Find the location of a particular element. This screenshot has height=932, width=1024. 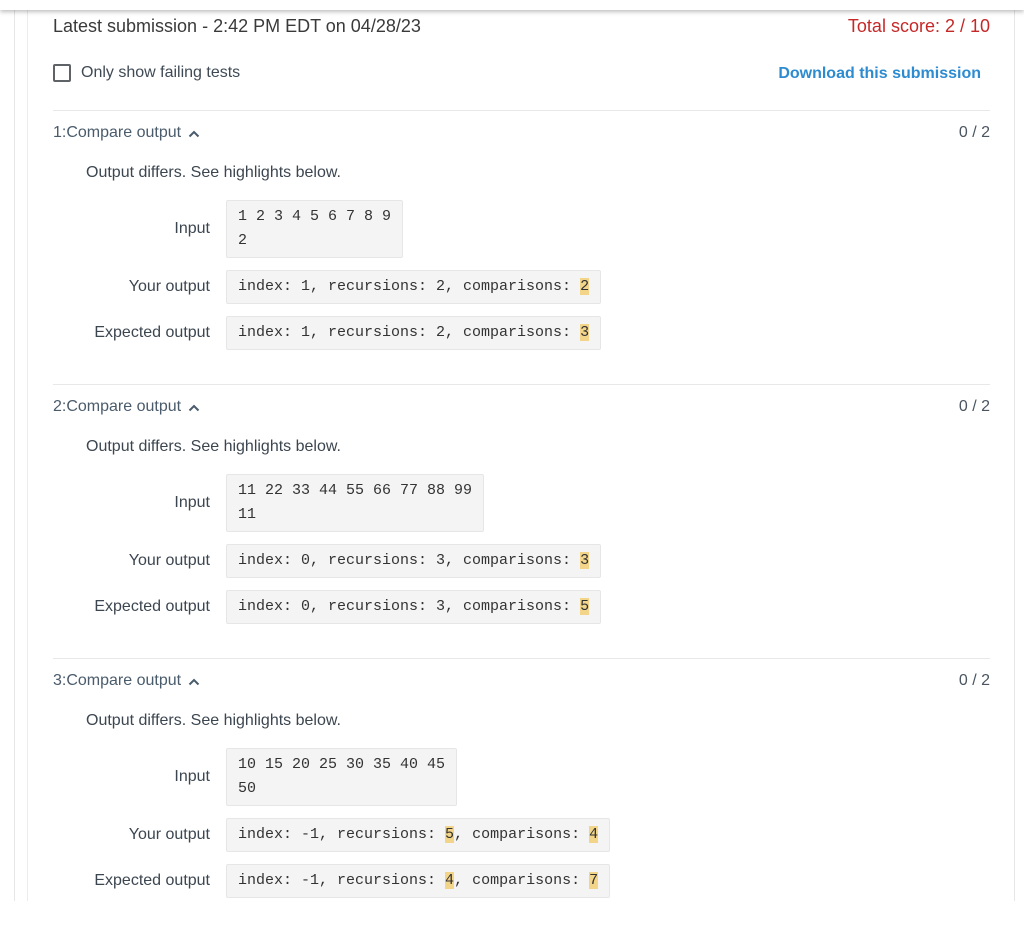

test-header: 1:Compare output 0 / 2 is located at coordinates (521, 133).